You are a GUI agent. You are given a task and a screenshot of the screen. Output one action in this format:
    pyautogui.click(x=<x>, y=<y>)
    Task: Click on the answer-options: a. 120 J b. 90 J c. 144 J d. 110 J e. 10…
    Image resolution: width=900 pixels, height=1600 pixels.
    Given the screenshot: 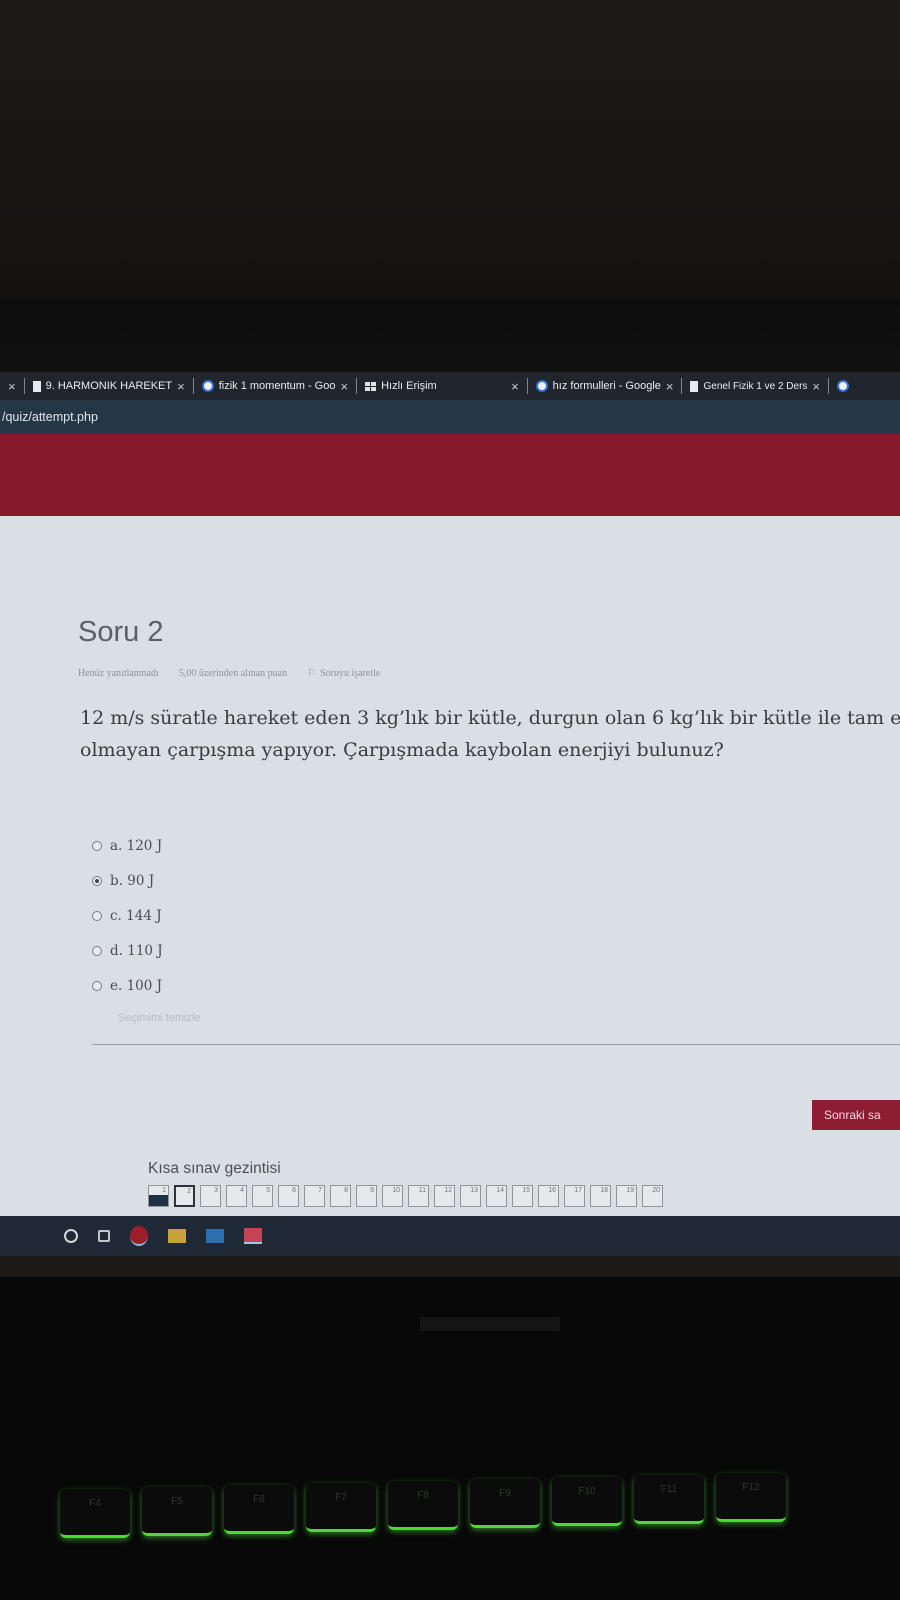 What is the action you would take?
    pyautogui.click(x=127, y=915)
    